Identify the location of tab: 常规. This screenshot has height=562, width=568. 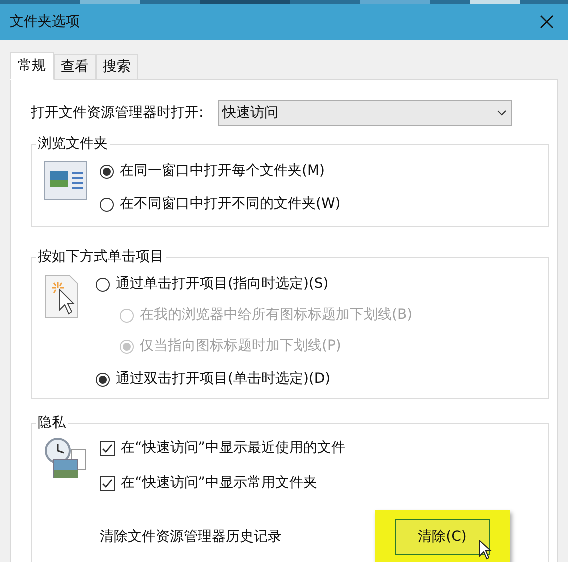
(32, 66).